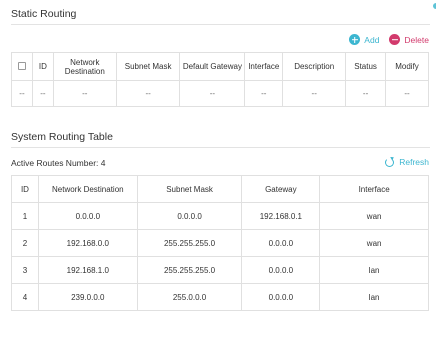  I want to click on table-row: 3 192.168.1.0 255.255.255.0 0.0.0.0 lan, so click(220, 270).